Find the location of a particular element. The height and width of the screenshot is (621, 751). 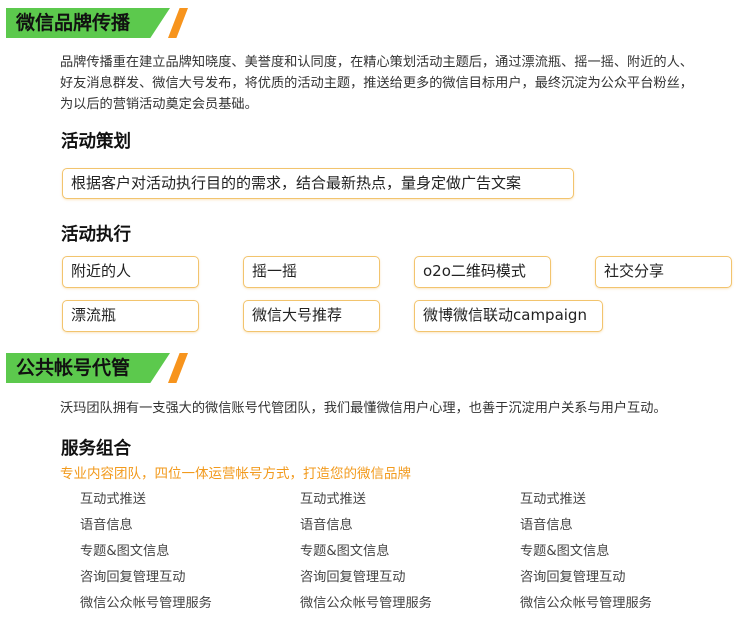

execution-item: 漂流瓶 is located at coordinates (130, 316).